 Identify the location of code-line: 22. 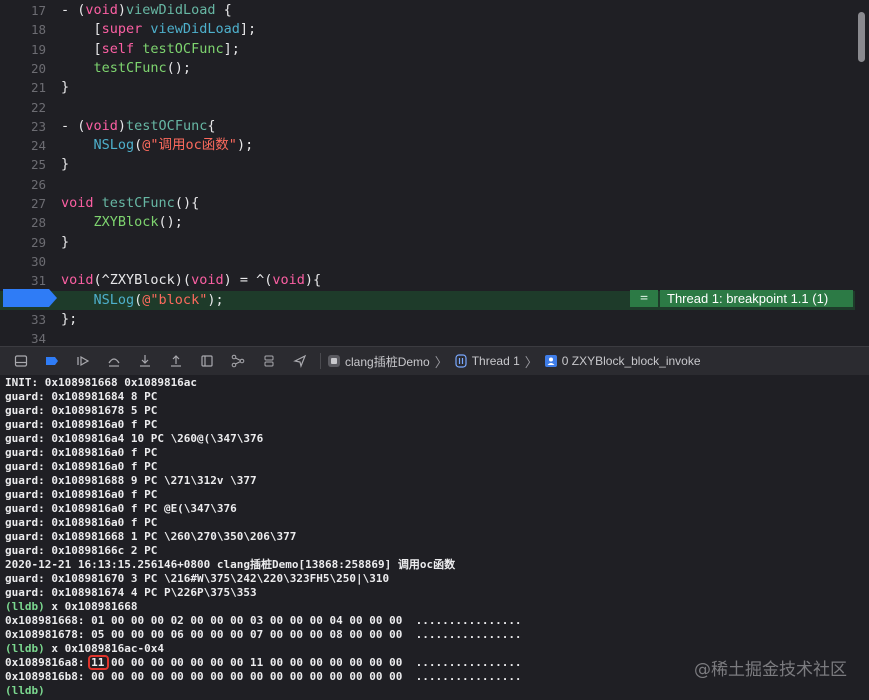
(427, 107).